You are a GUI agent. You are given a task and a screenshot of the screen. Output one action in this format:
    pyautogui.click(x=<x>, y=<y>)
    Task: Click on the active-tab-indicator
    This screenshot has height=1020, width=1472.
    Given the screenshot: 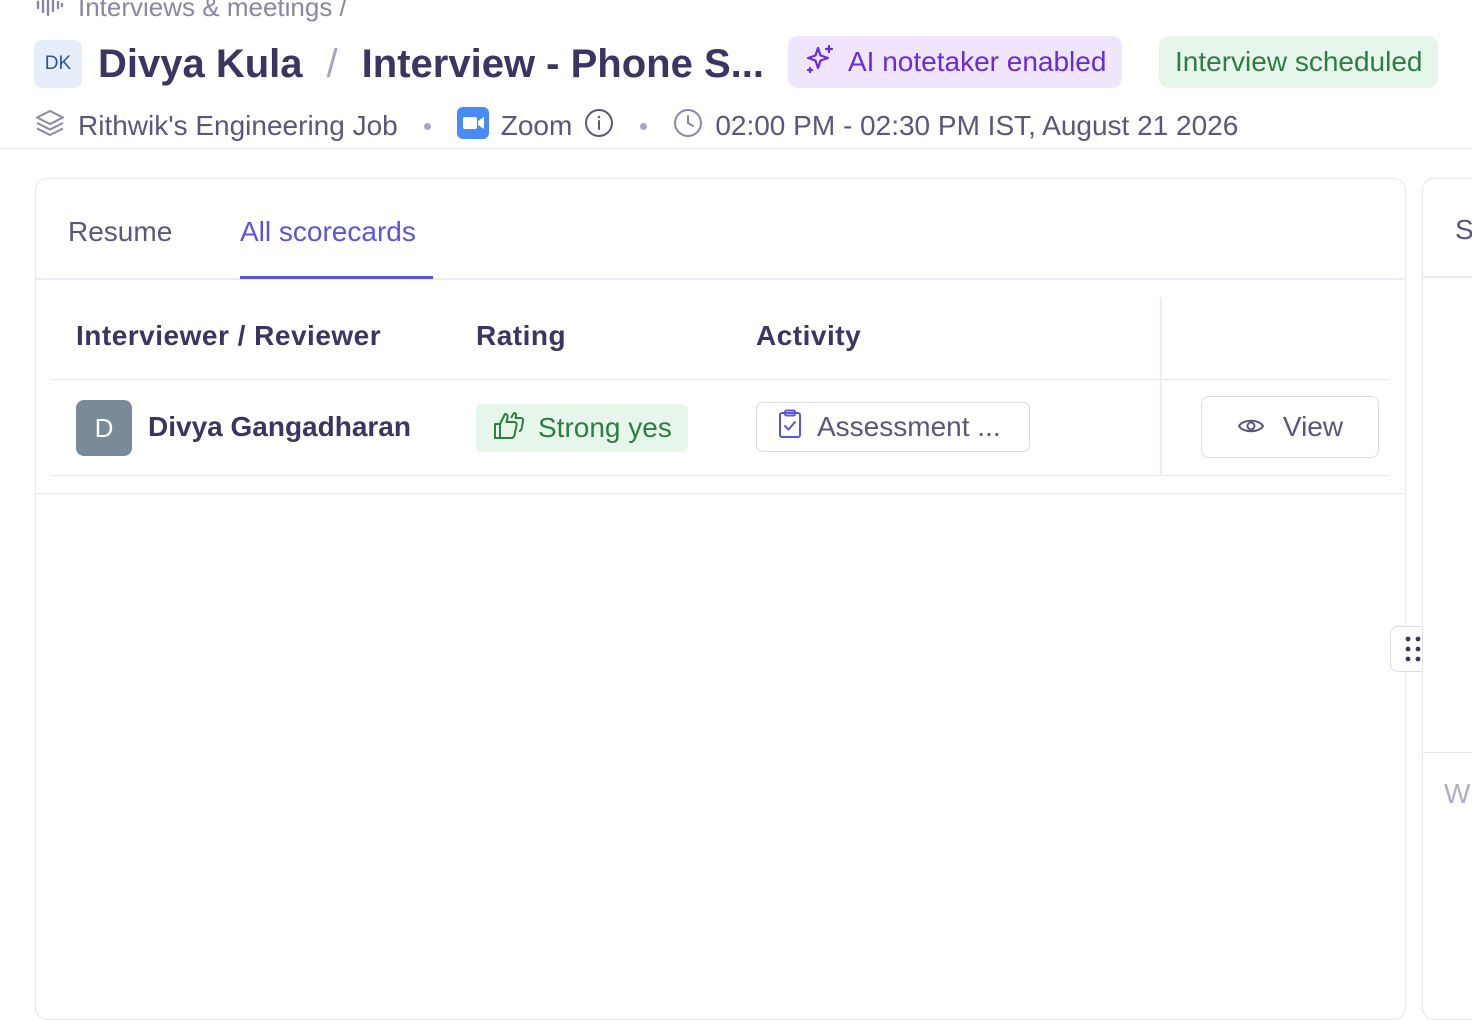 What is the action you would take?
    pyautogui.click(x=336, y=277)
    